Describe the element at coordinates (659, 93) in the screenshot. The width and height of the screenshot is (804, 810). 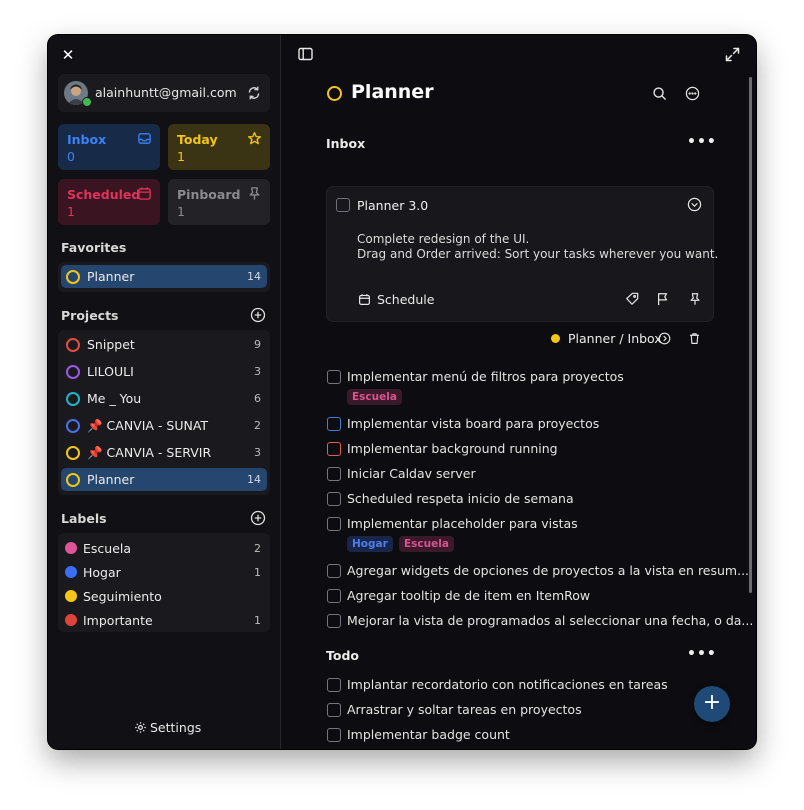
I see `search-icon` at that location.